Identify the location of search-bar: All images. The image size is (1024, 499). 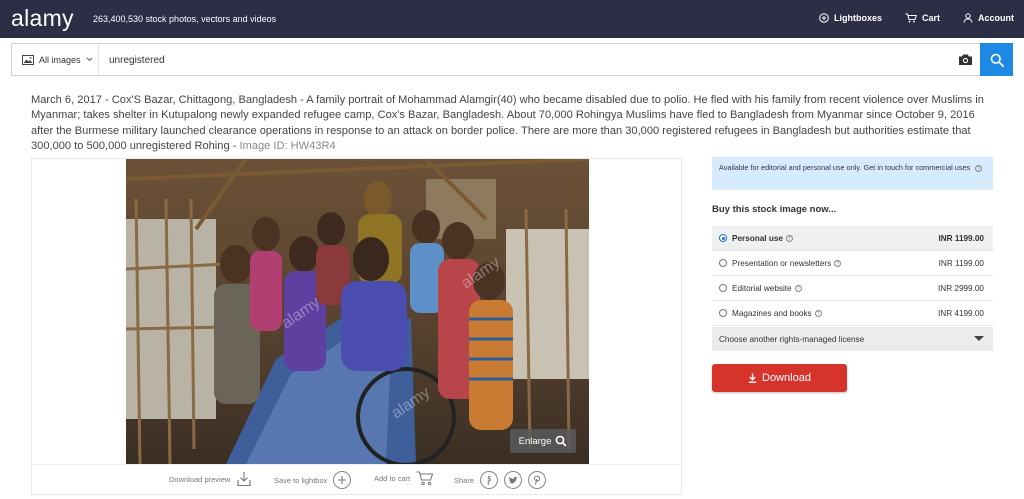
(512, 59).